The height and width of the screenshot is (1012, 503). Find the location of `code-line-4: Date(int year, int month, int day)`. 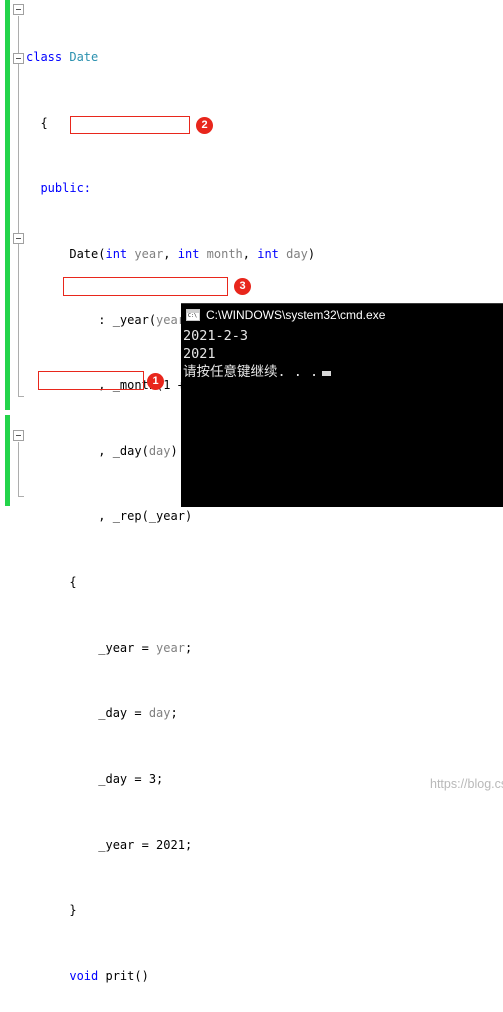

code-line-4: Date(int year, int month, int day) is located at coordinates (264, 254).